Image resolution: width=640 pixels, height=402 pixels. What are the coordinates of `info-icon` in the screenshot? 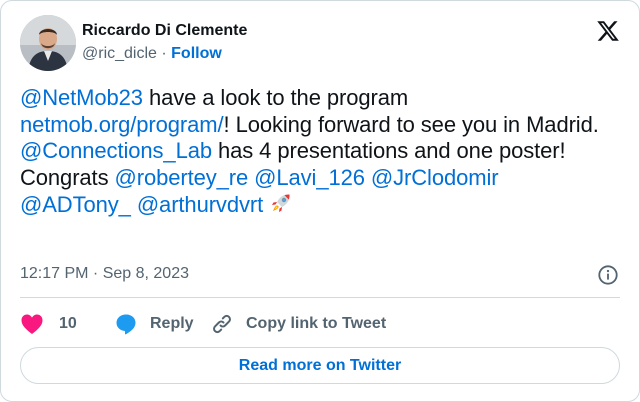 It's located at (608, 275).